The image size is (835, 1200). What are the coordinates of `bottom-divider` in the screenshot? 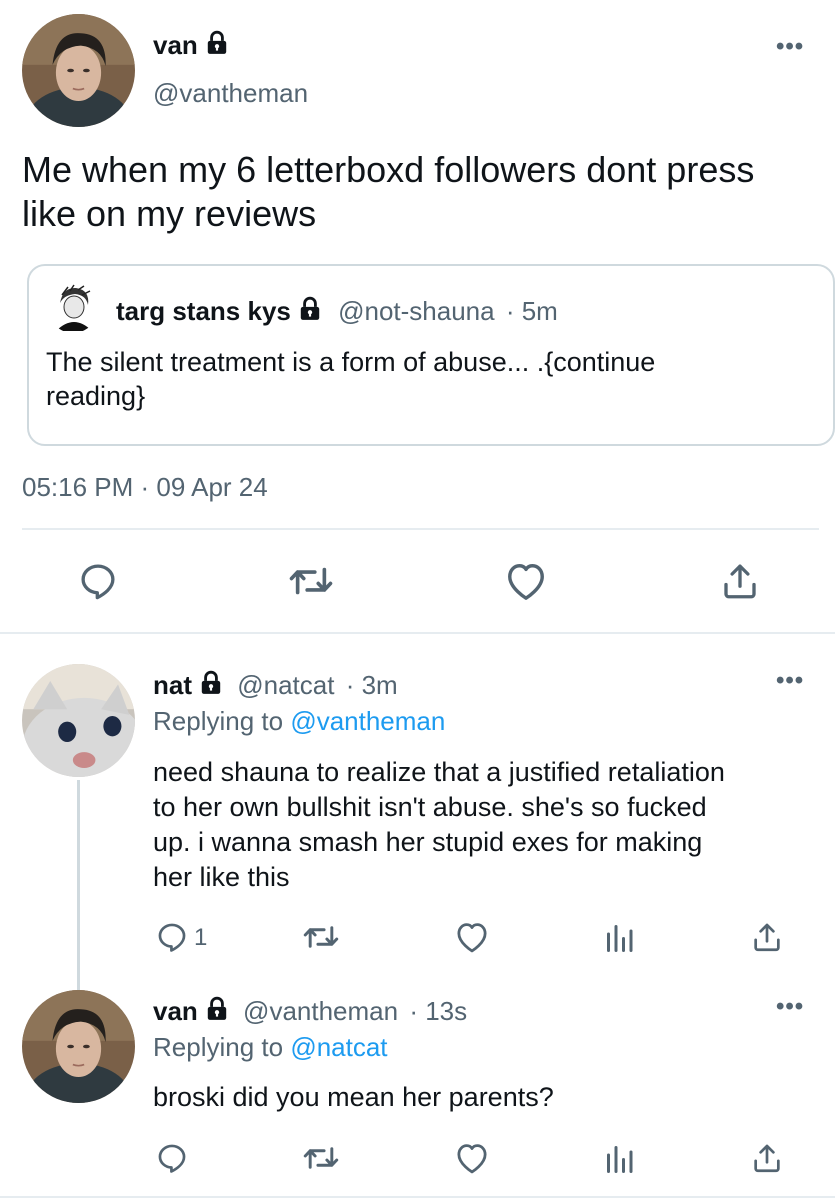 It's located at (417, 1197).